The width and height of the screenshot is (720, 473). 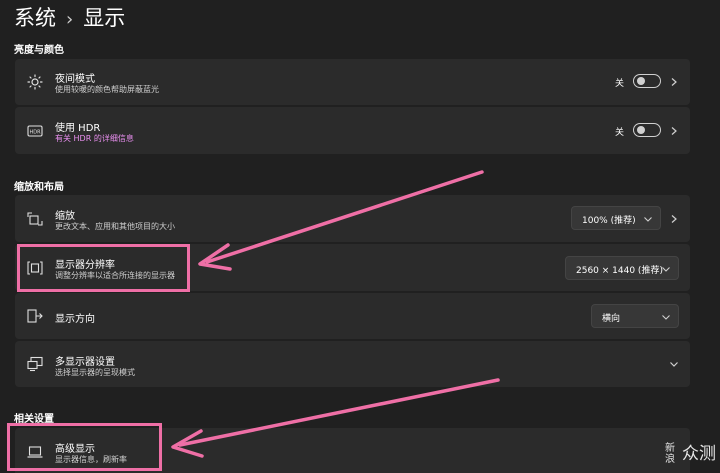 I want to click on sina-zhongce-watermark: 新浪众测, so click(x=690, y=452).